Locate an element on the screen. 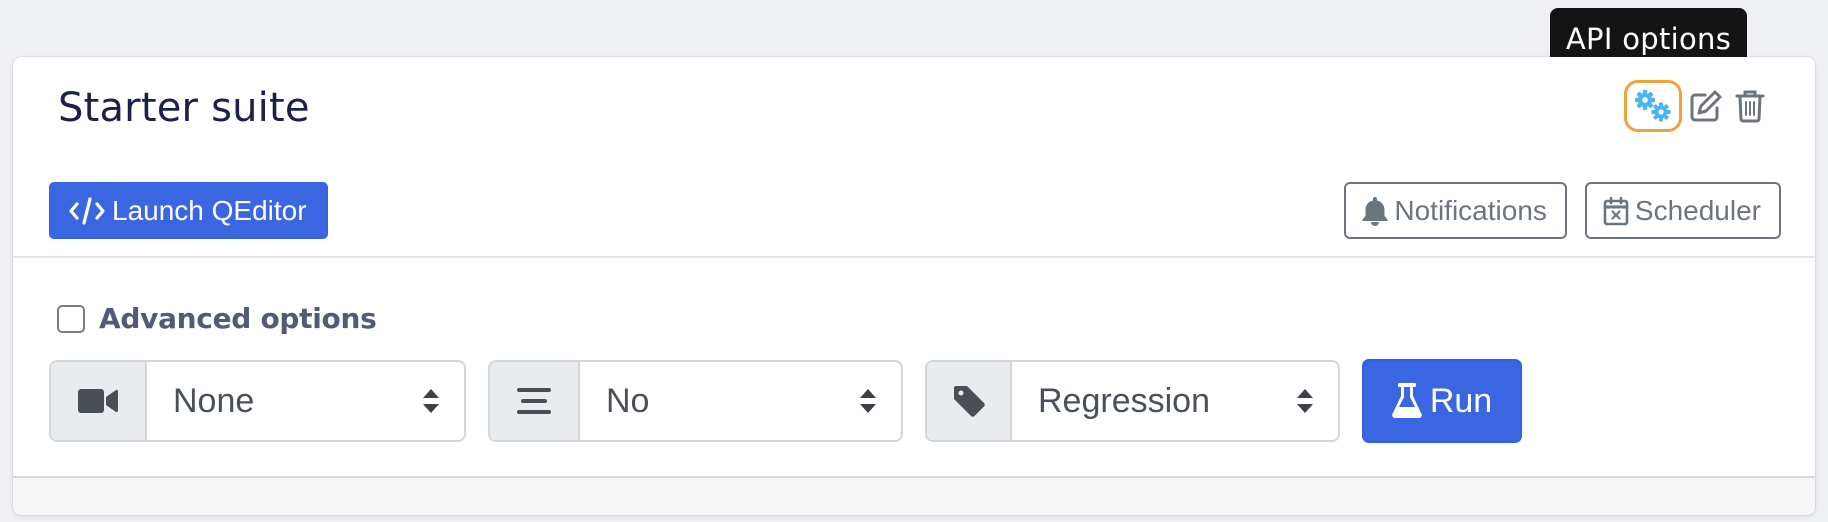 Image resolution: width=1828 pixels, height=522 pixels. tag-select: Regression is located at coordinates (1175, 401).